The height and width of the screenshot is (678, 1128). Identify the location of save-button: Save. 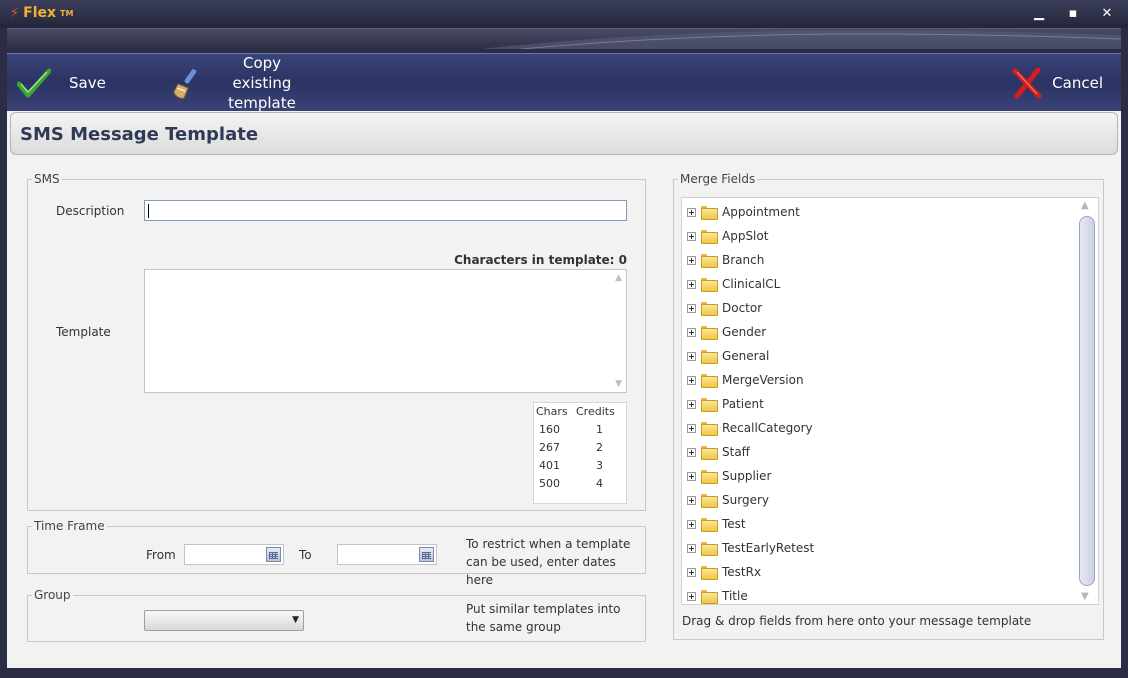
(61, 83).